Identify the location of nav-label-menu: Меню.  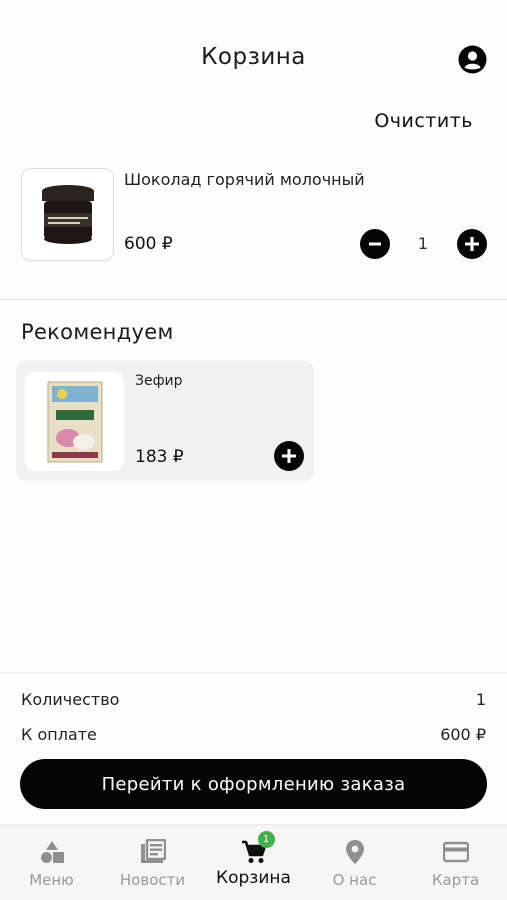
(51, 880).